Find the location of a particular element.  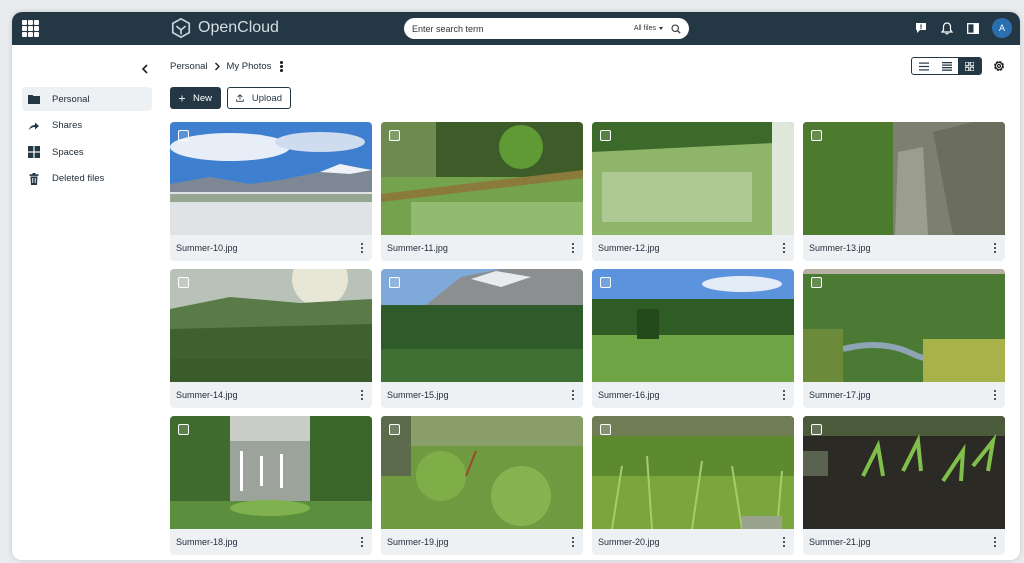

file-tile: Summer-14.jpg is located at coordinates (271, 338).